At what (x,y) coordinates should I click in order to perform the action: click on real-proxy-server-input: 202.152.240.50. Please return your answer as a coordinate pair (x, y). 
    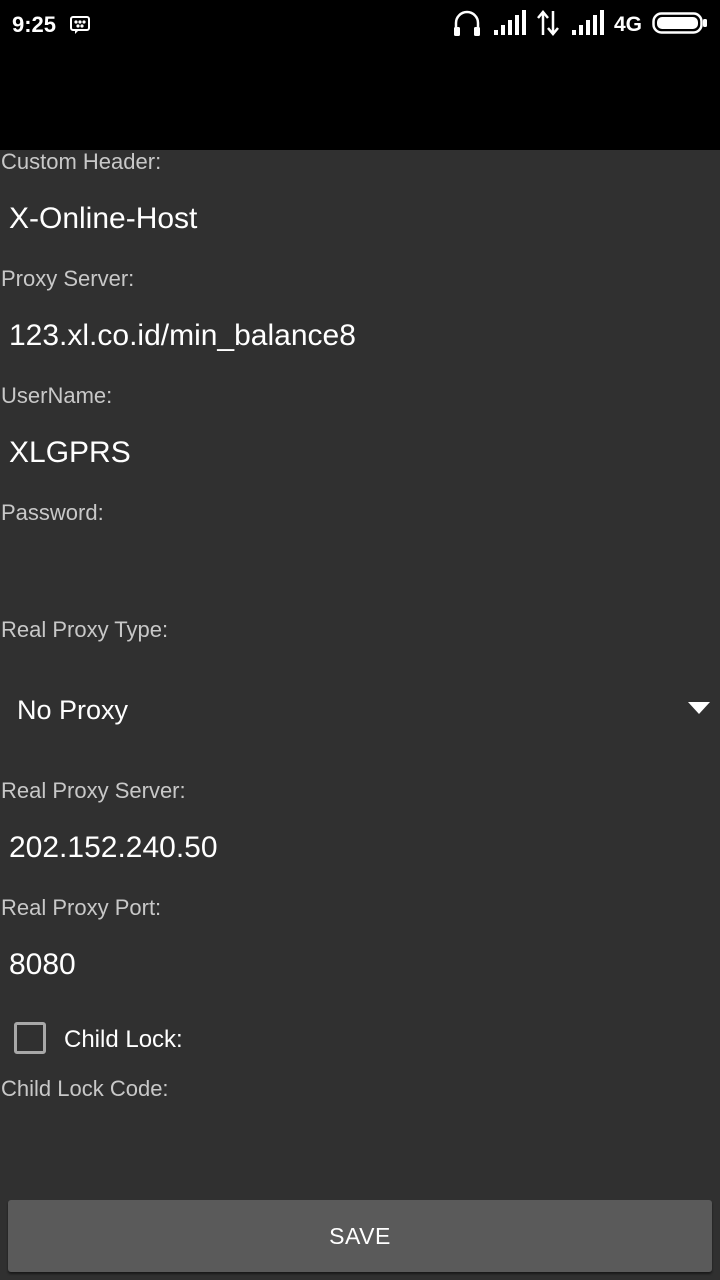
    Looking at the image, I should click on (360, 849).